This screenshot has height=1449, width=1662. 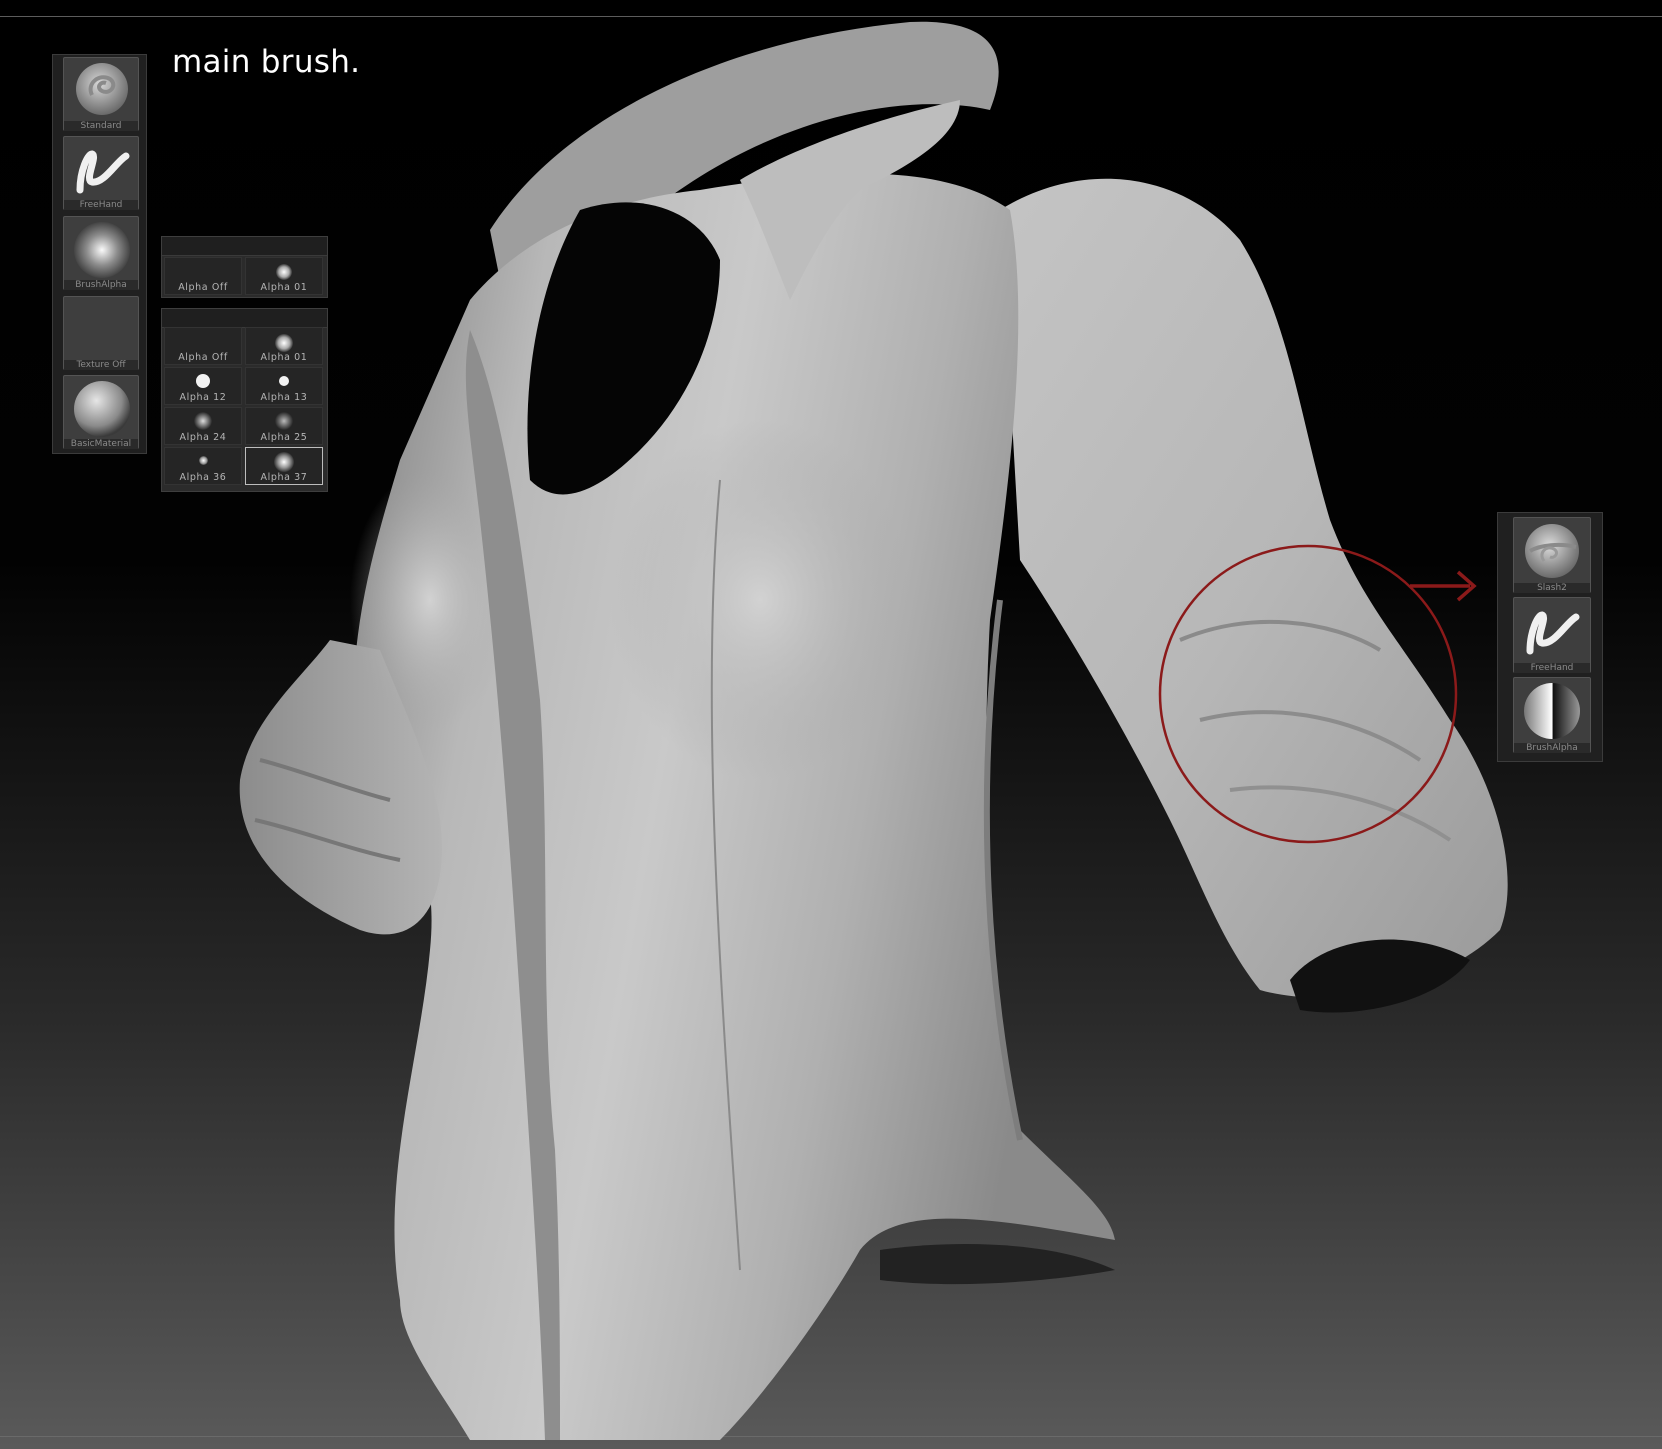 I want to click on alpha-36-tile: Alpha 36, so click(x=203, y=466).